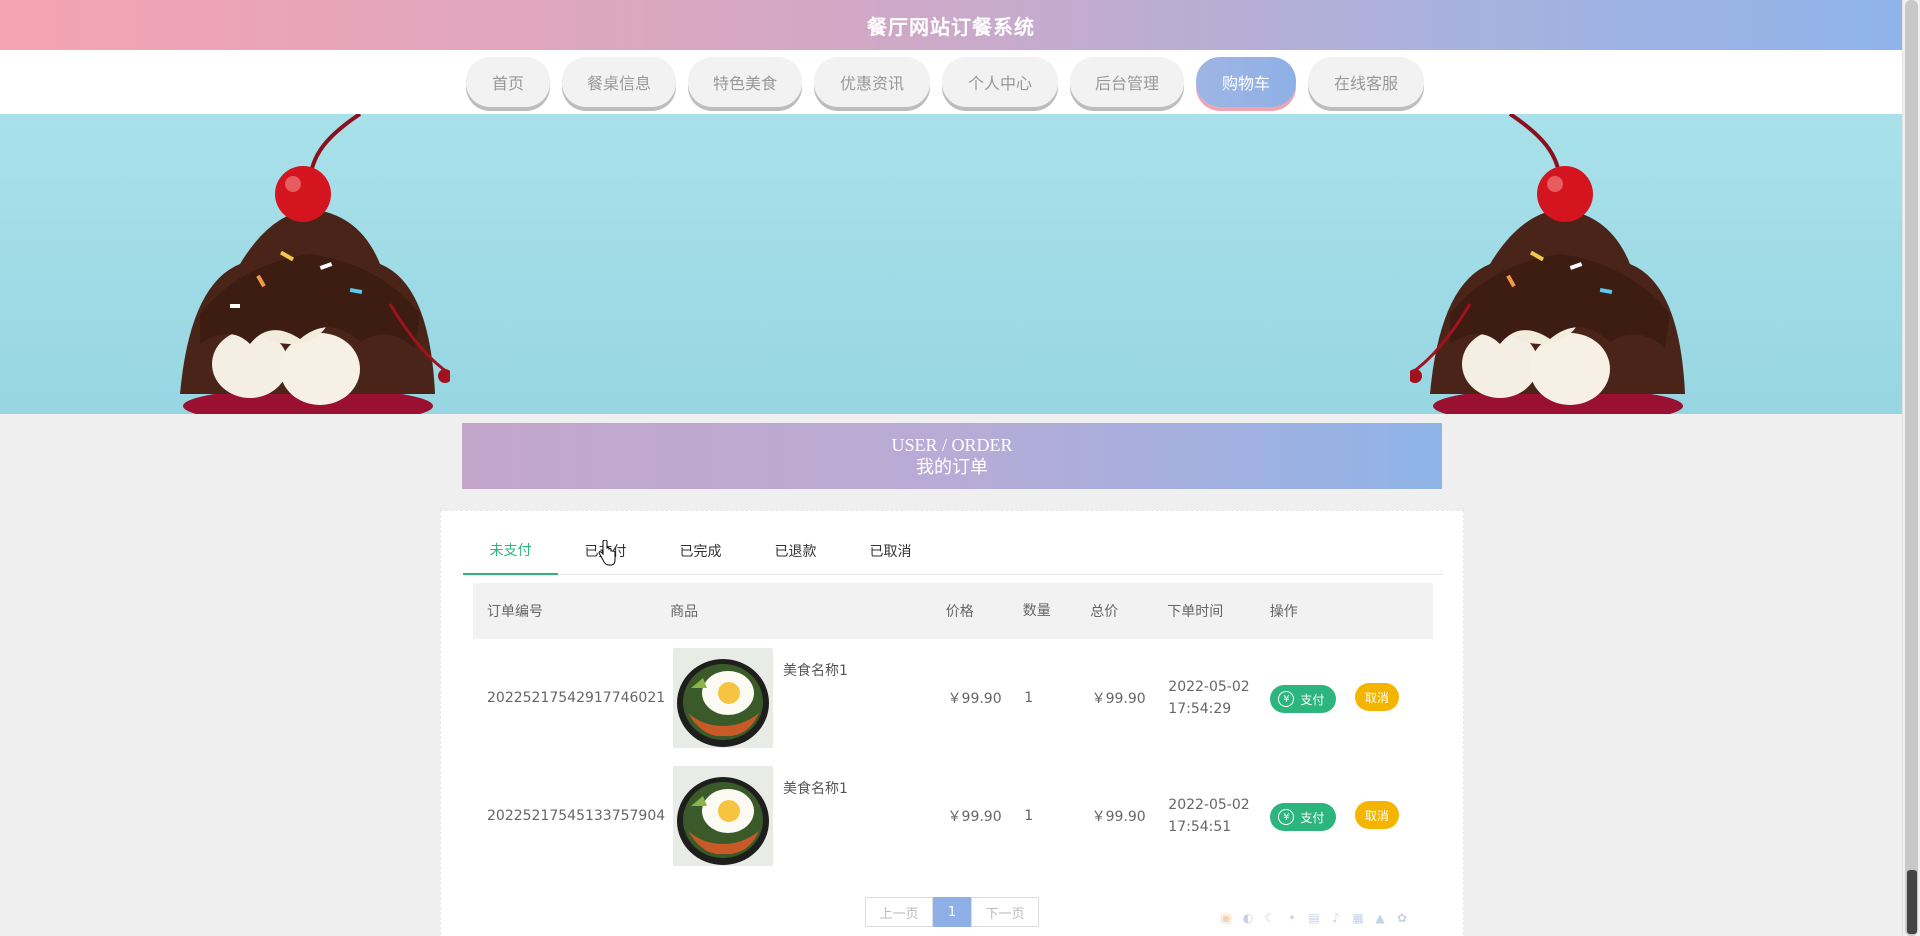 The height and width of the screenshot is (936, 1920). What do you see at coordinates (1000, 82) in the screenshot?
I see `nav-user-center: 个人中心` at bounding box center [1000, 82].